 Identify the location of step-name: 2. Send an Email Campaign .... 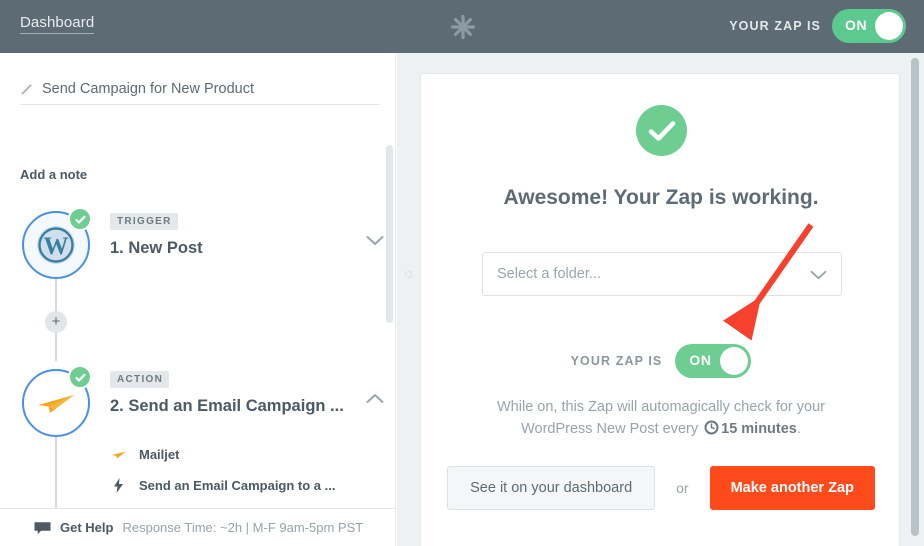
(242, 406).